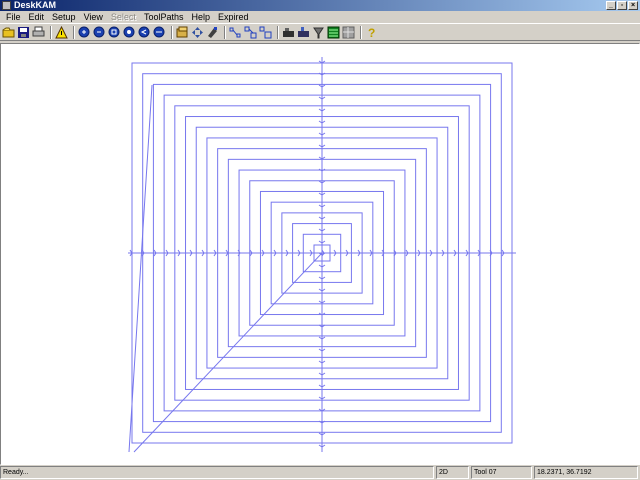  Describe the element at coordinates (114, 32) in the screenshot. I see `zoom-window-icon` at that location.